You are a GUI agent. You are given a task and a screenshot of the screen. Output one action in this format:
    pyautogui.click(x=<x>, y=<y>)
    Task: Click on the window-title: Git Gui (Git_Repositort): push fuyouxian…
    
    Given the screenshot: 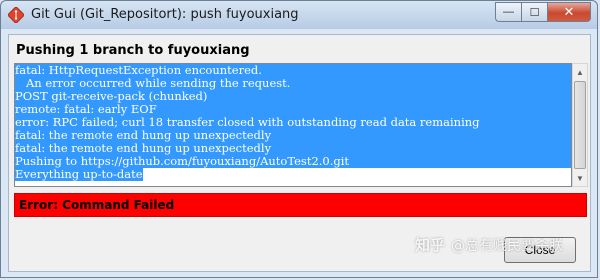 What is the action you would take?
    pyautogui.click(x=165, y=14)
    